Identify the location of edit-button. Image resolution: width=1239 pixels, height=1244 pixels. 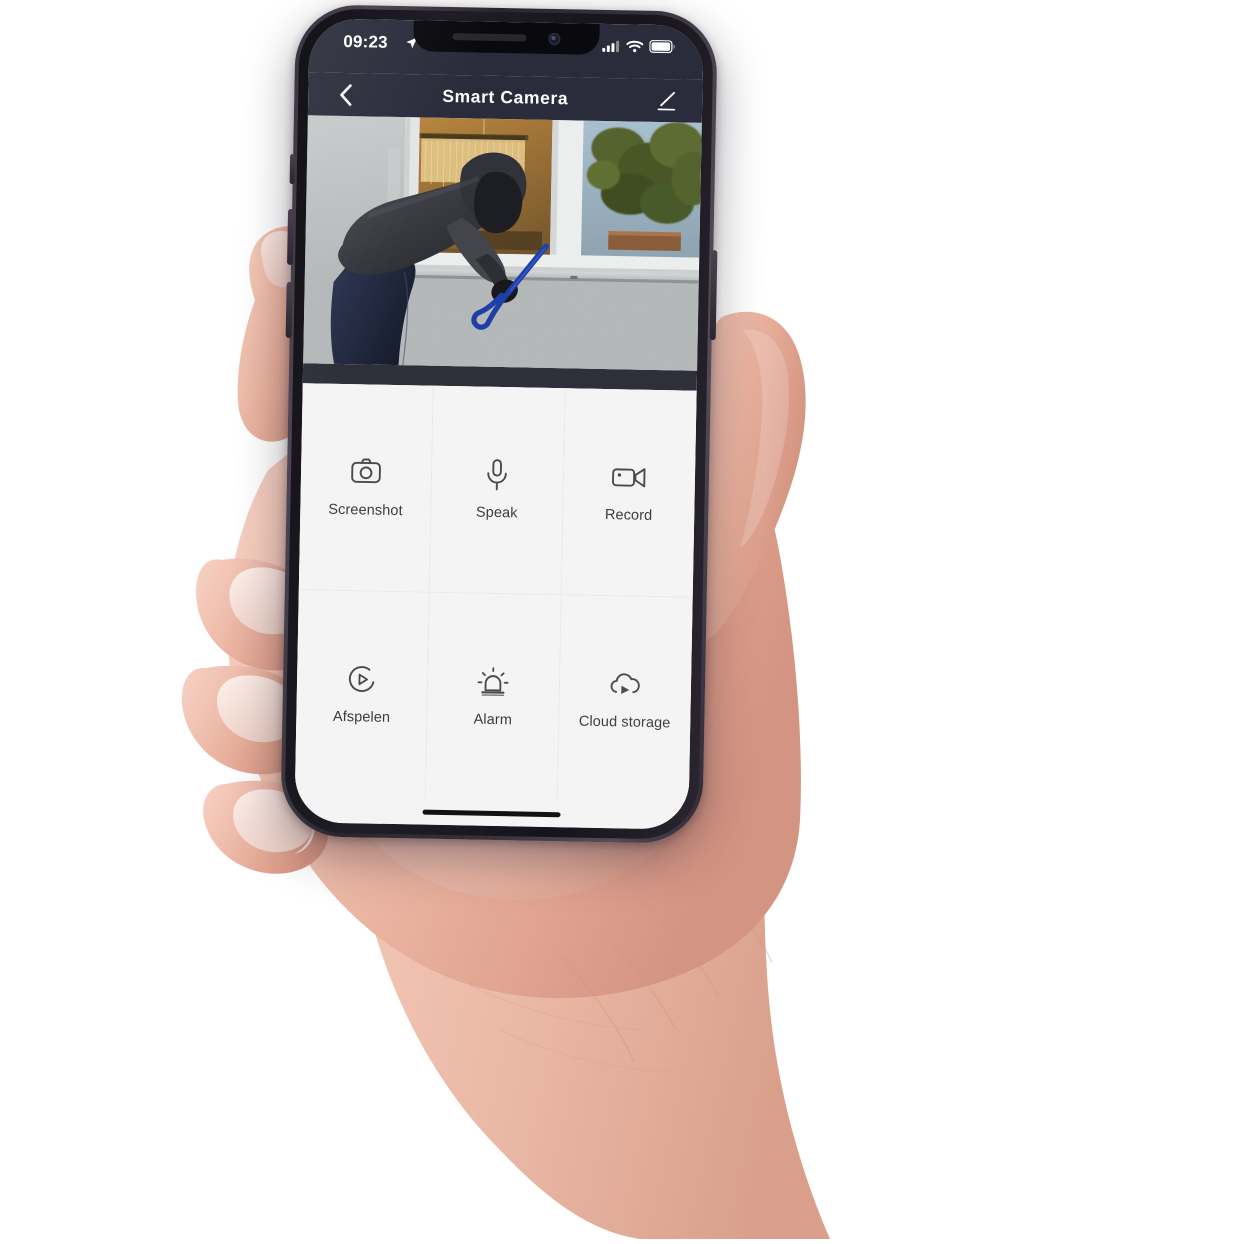
(666, 100).